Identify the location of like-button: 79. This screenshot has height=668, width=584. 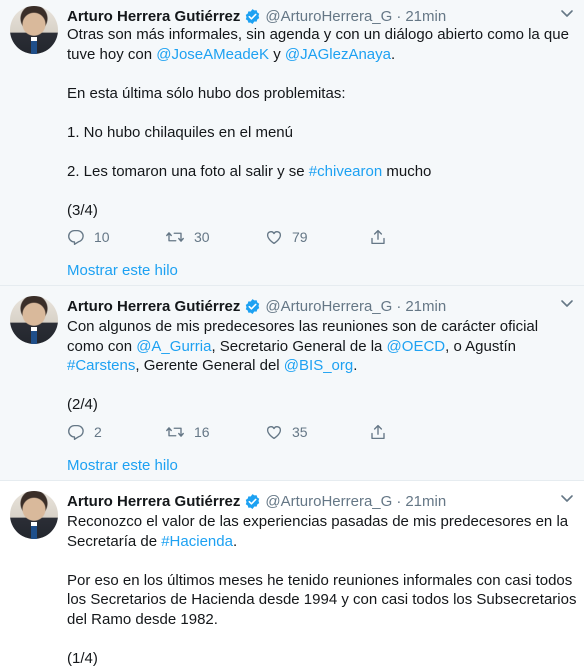
(317, 237).